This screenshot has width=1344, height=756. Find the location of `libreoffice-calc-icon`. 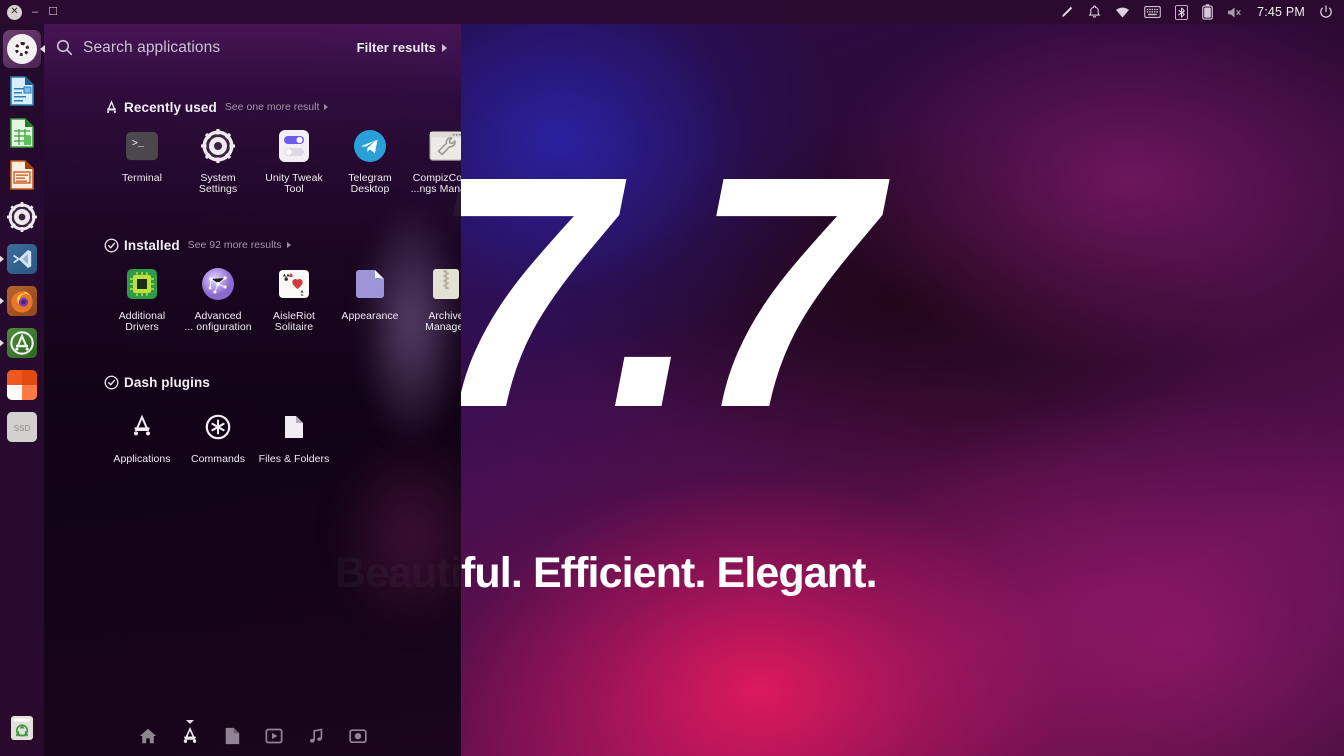

libreoffice-calc-icon is located at coordinates (22, 133).